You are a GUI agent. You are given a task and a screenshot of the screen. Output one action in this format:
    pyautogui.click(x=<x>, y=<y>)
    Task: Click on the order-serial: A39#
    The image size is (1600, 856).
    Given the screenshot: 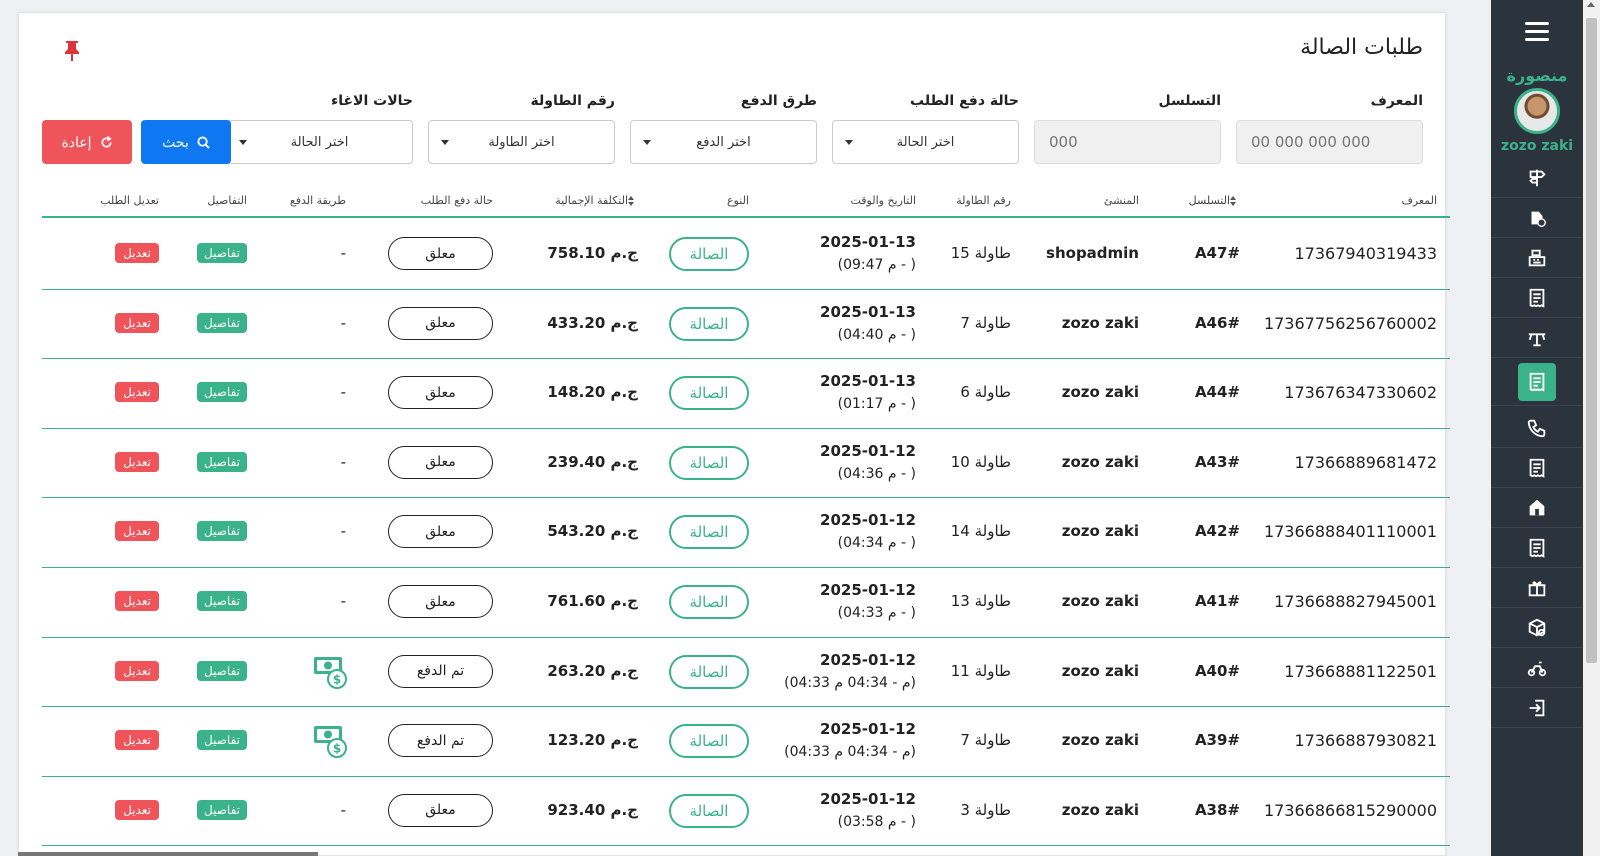 What is the action you would take?
    pyautogui.click(x=1217, y=740)
    